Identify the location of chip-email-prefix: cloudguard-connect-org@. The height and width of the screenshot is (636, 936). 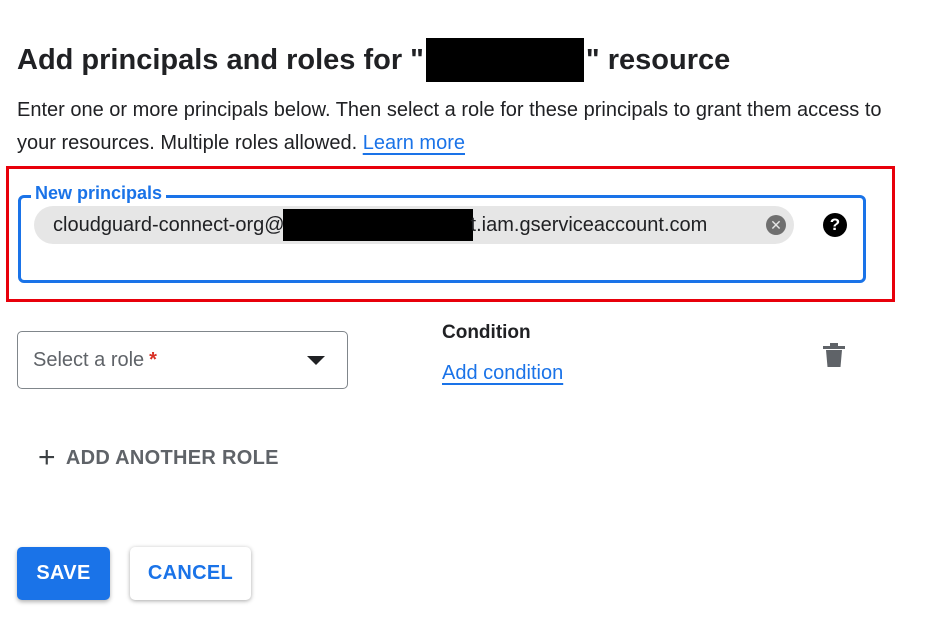
(169, 224).